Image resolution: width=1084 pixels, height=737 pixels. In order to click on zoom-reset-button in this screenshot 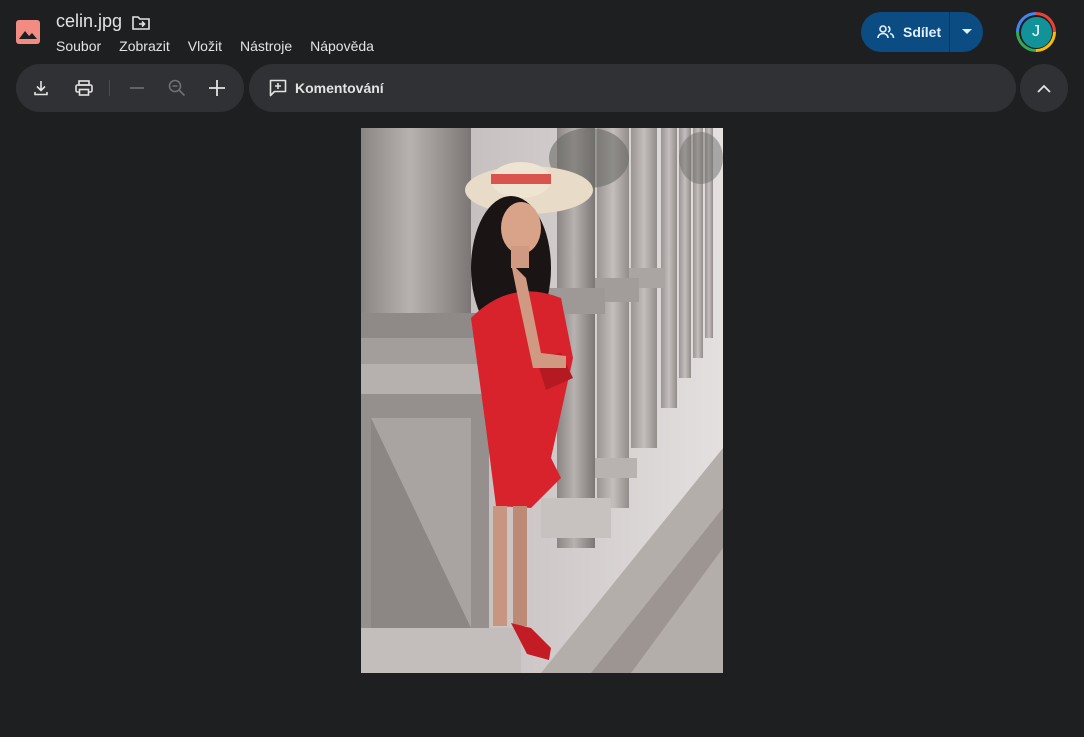, I will do `click(177, 88)`.